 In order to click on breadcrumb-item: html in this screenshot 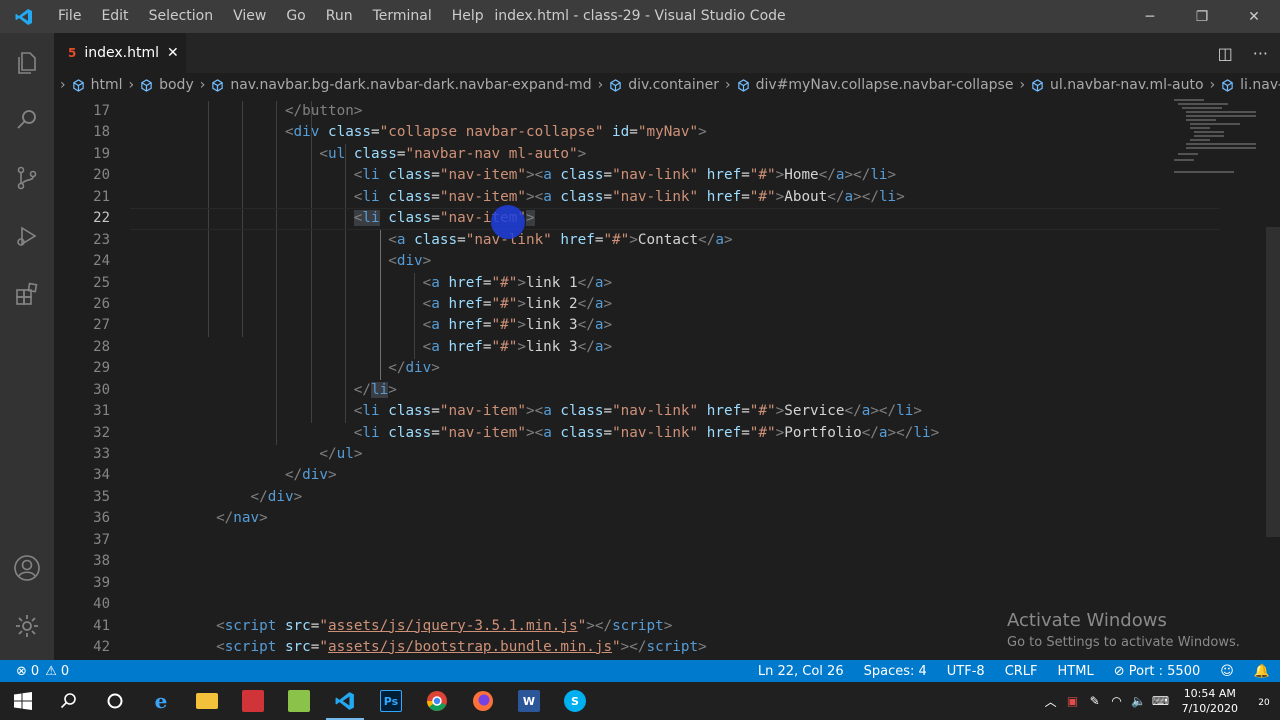, I will do `click(94, 85)`.